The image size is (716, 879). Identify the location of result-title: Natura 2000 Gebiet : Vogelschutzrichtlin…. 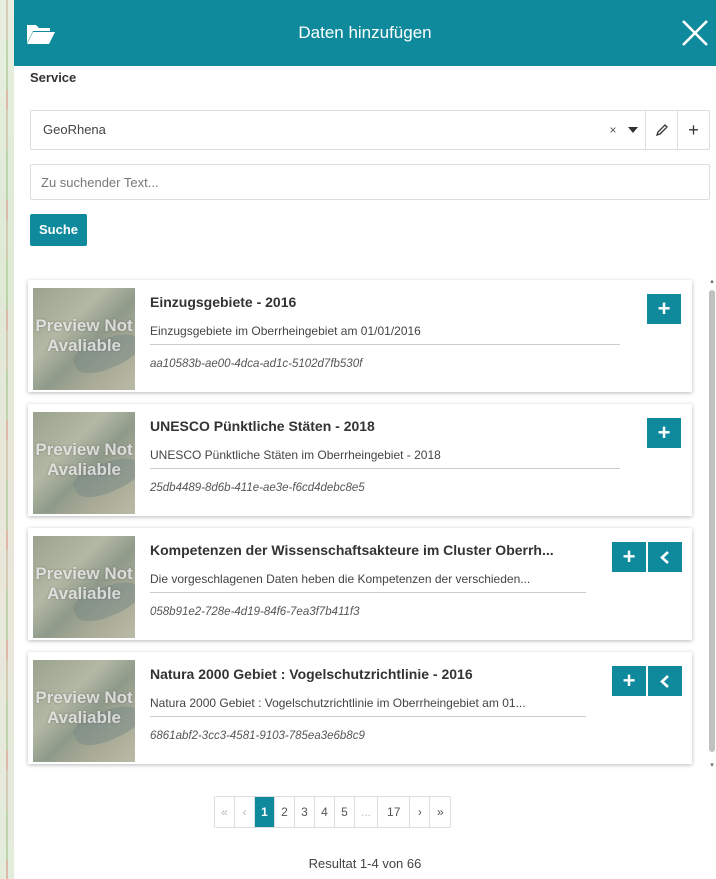
(311, 674).